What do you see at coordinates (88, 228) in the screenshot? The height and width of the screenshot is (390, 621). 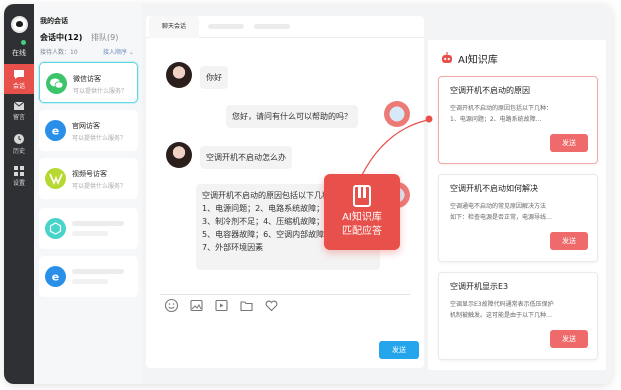 I see `visitor-card-placeholder` at bounding box center [88, 228].